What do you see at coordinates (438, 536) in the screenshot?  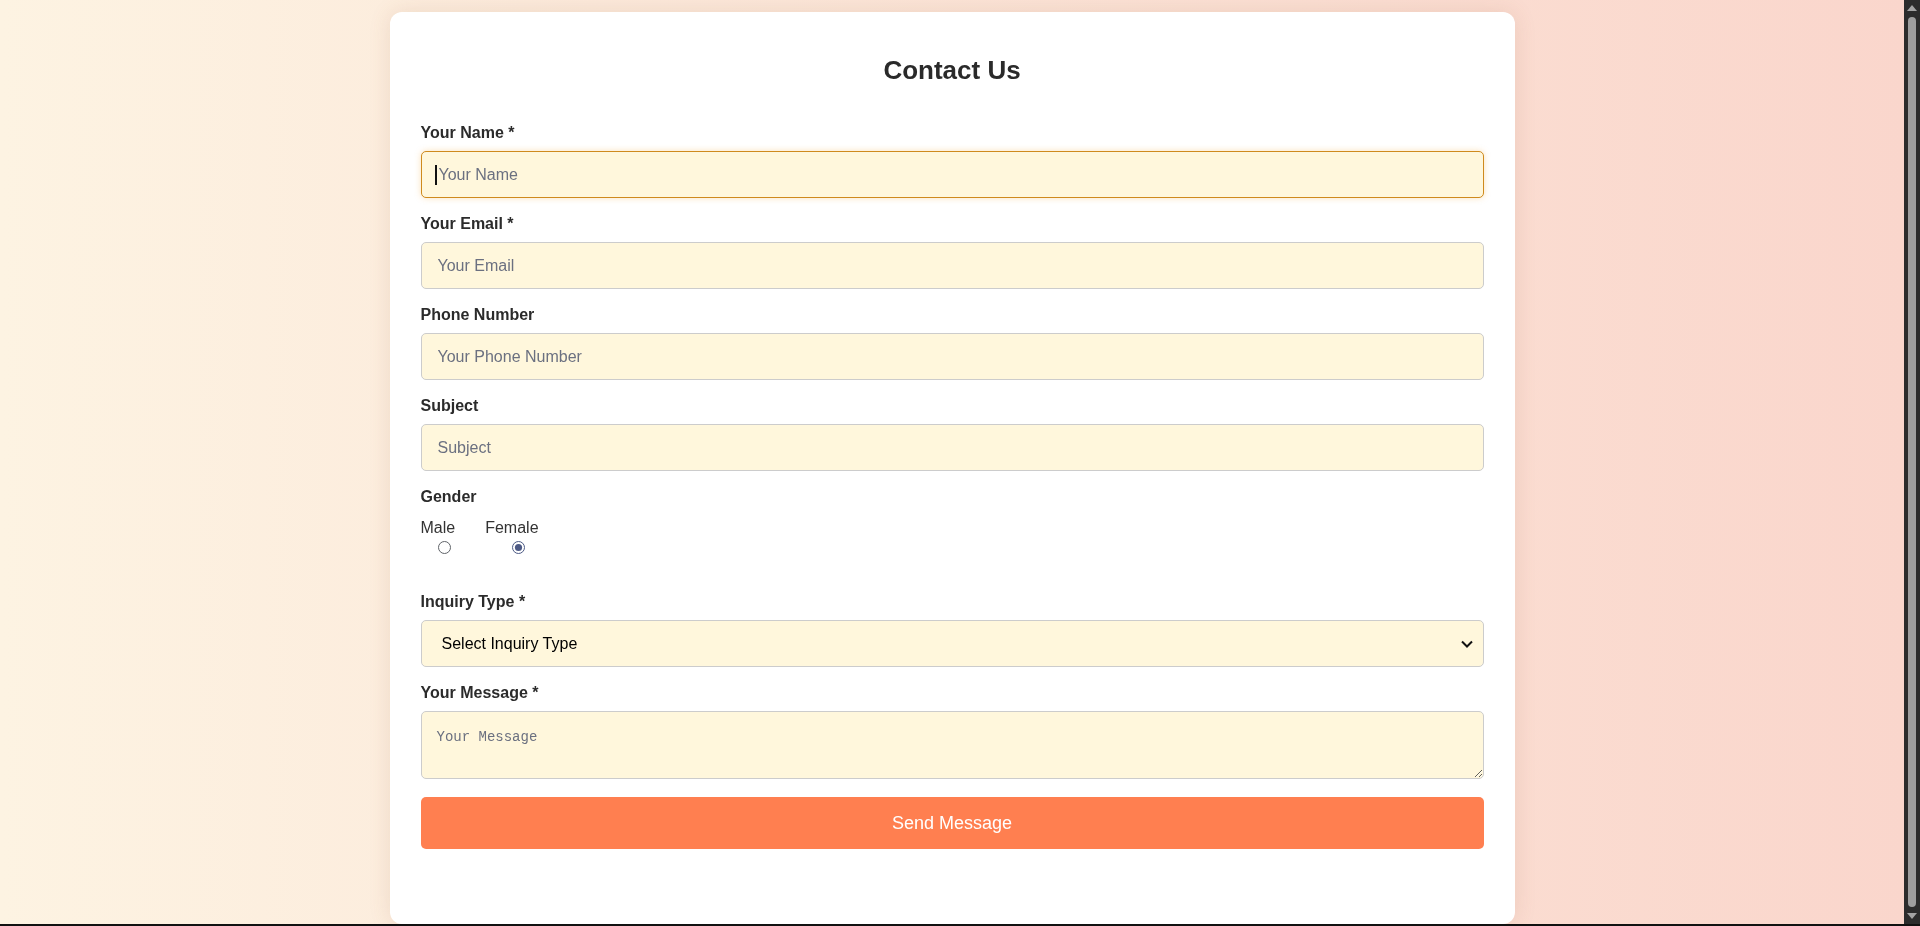 I see `radio-option: Male` at bounding box center [438, 536].